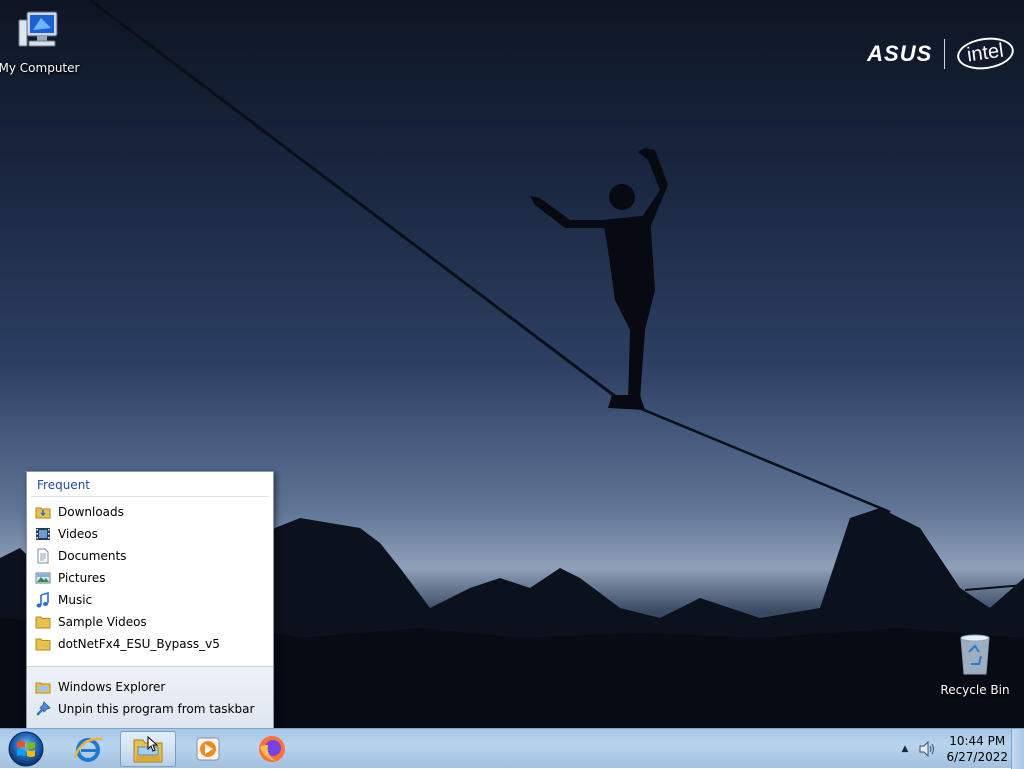  I want to click on jump-list-item-label: dotNetFx4_ESU_Bypass_v5, so click(139, 644).